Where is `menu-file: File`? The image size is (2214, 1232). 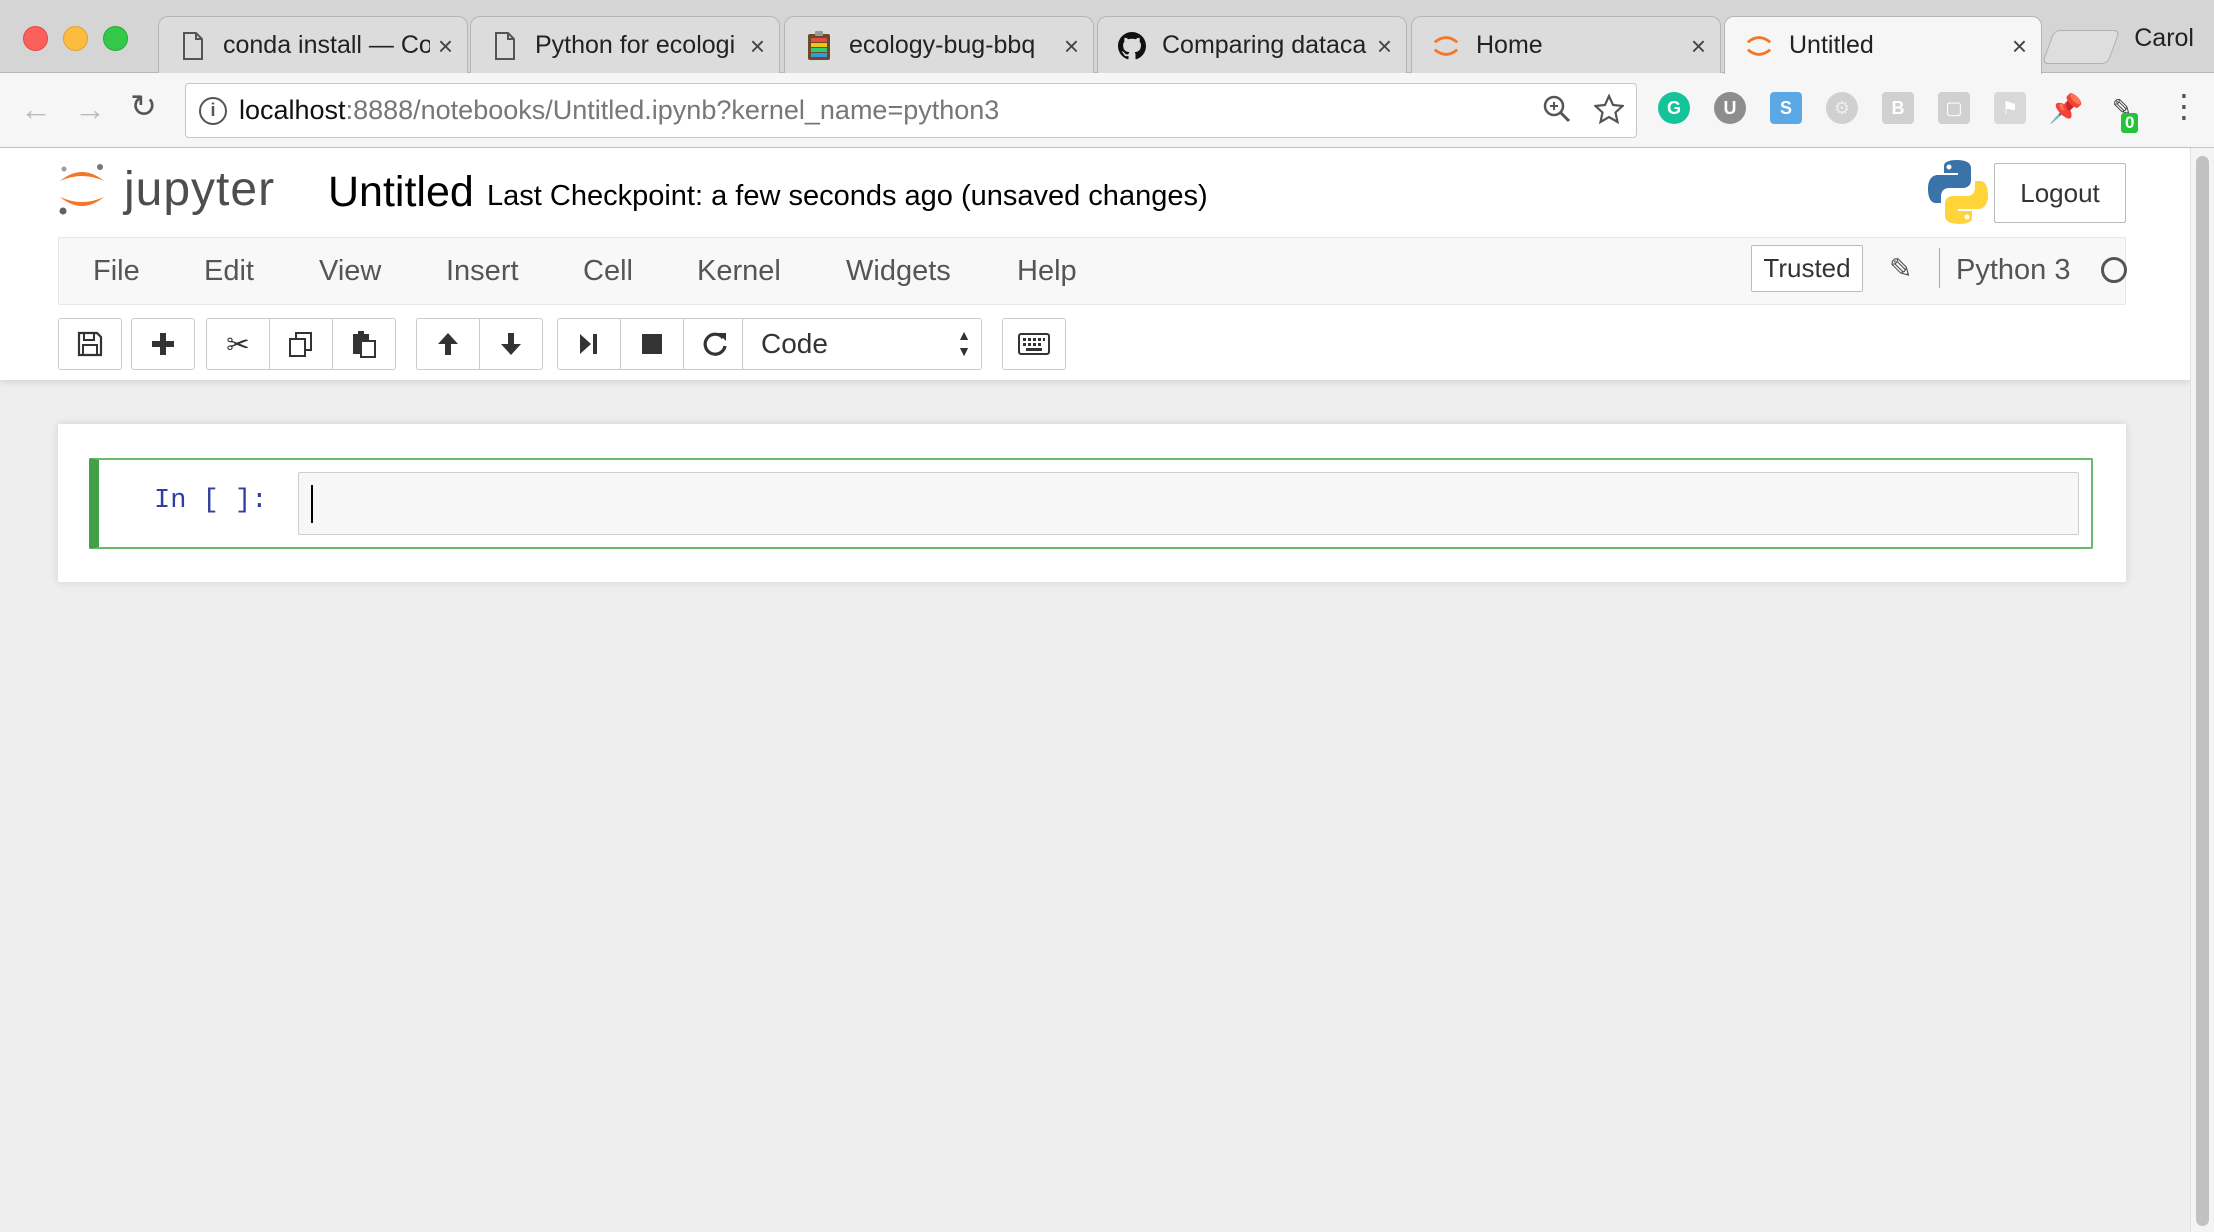 menu-file: File is located at coordinates (116, 271).